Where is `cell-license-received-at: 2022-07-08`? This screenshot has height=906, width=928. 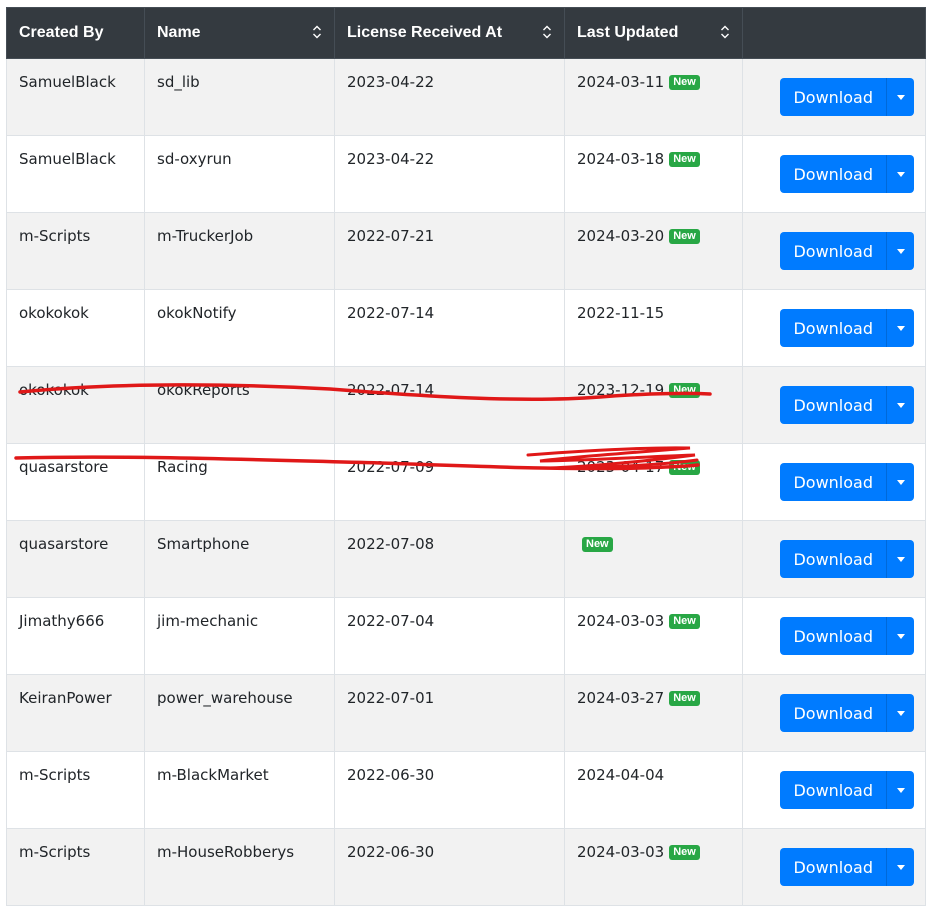 cell-license-received-at: 2022-07-08 is located at coordinates (449, 559).